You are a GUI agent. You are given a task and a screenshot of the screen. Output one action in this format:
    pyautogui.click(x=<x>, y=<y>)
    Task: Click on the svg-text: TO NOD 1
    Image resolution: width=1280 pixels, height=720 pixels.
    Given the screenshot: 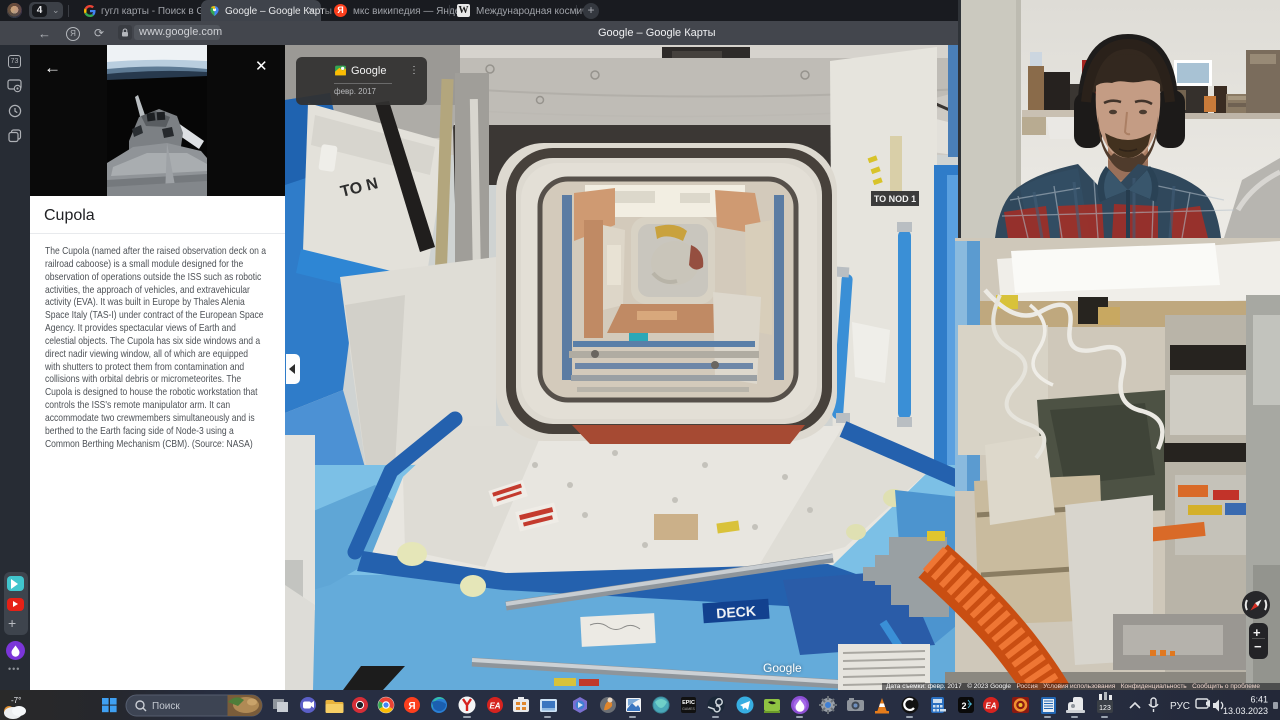 What is the action you would take?
    pyautogui.click(x=895, y=199)
    